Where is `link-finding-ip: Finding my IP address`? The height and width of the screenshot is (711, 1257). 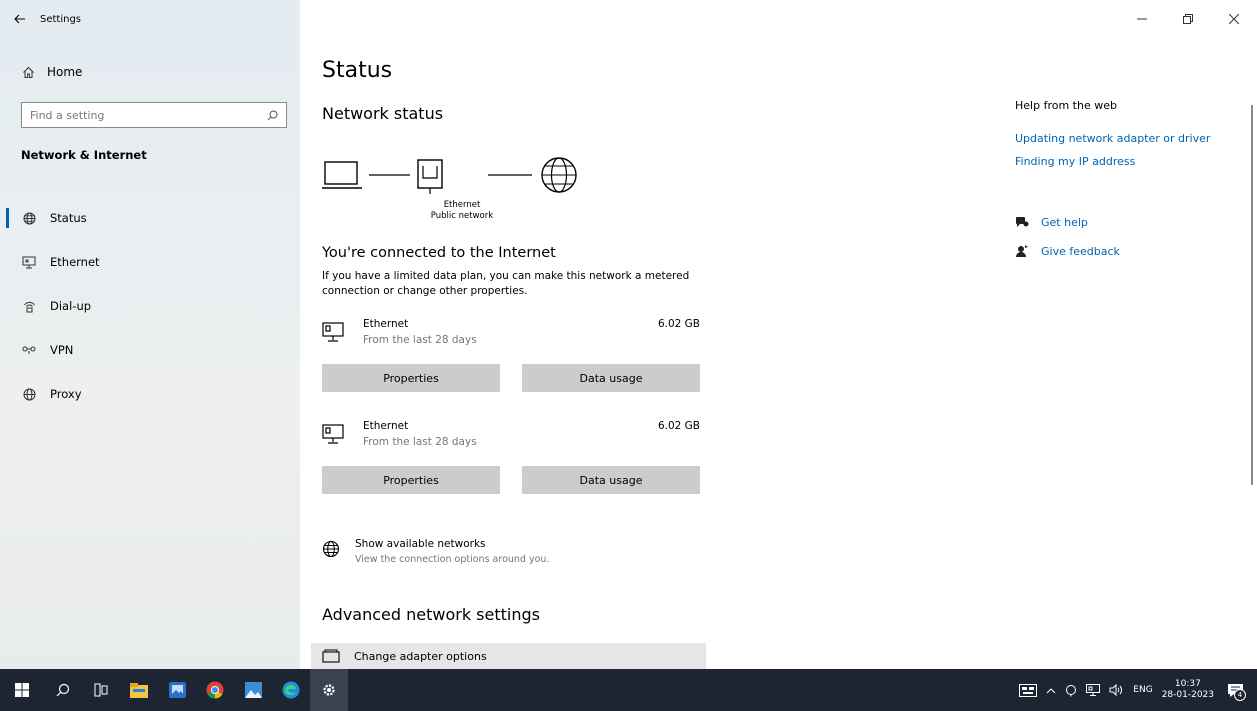 link-finding-ip: Finding my IP address is located at coordinates (1075, 161).